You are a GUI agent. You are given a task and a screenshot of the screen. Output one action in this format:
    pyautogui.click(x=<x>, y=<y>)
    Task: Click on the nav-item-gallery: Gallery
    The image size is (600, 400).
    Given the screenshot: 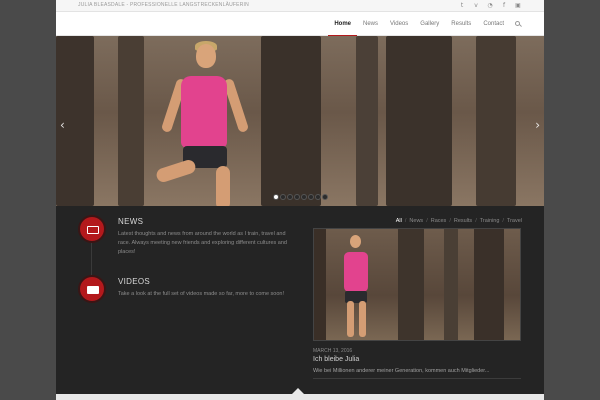 What is the action you would take?
    pyautogui.click(x=429, y=24)
    